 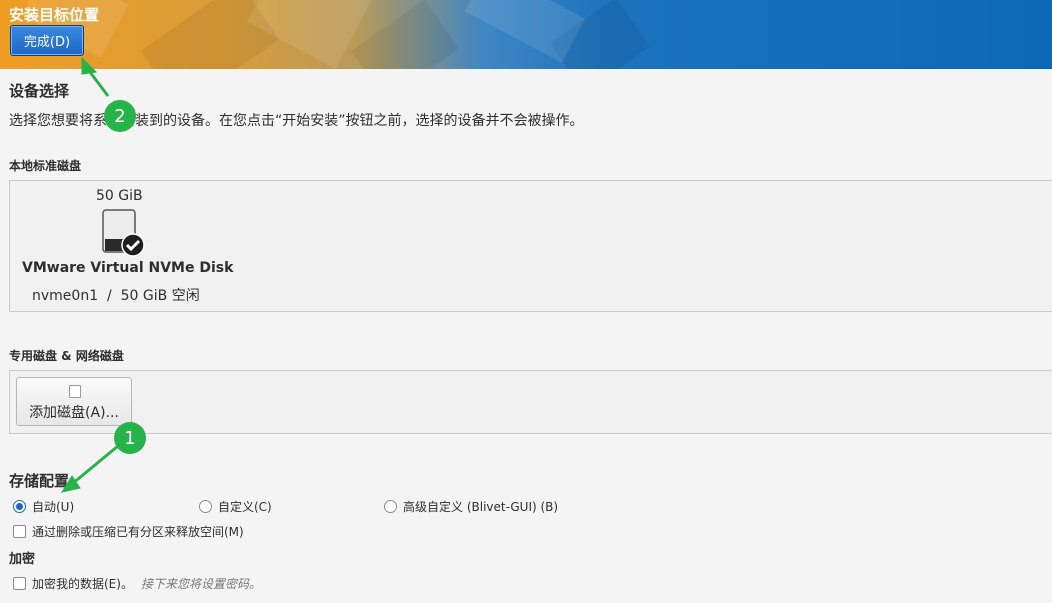 What do you see at coordinates (200, 584) in the screenshot?
I see `encrypt-hint: 接下来您将设置密码。` at bounding box center [200, 584].